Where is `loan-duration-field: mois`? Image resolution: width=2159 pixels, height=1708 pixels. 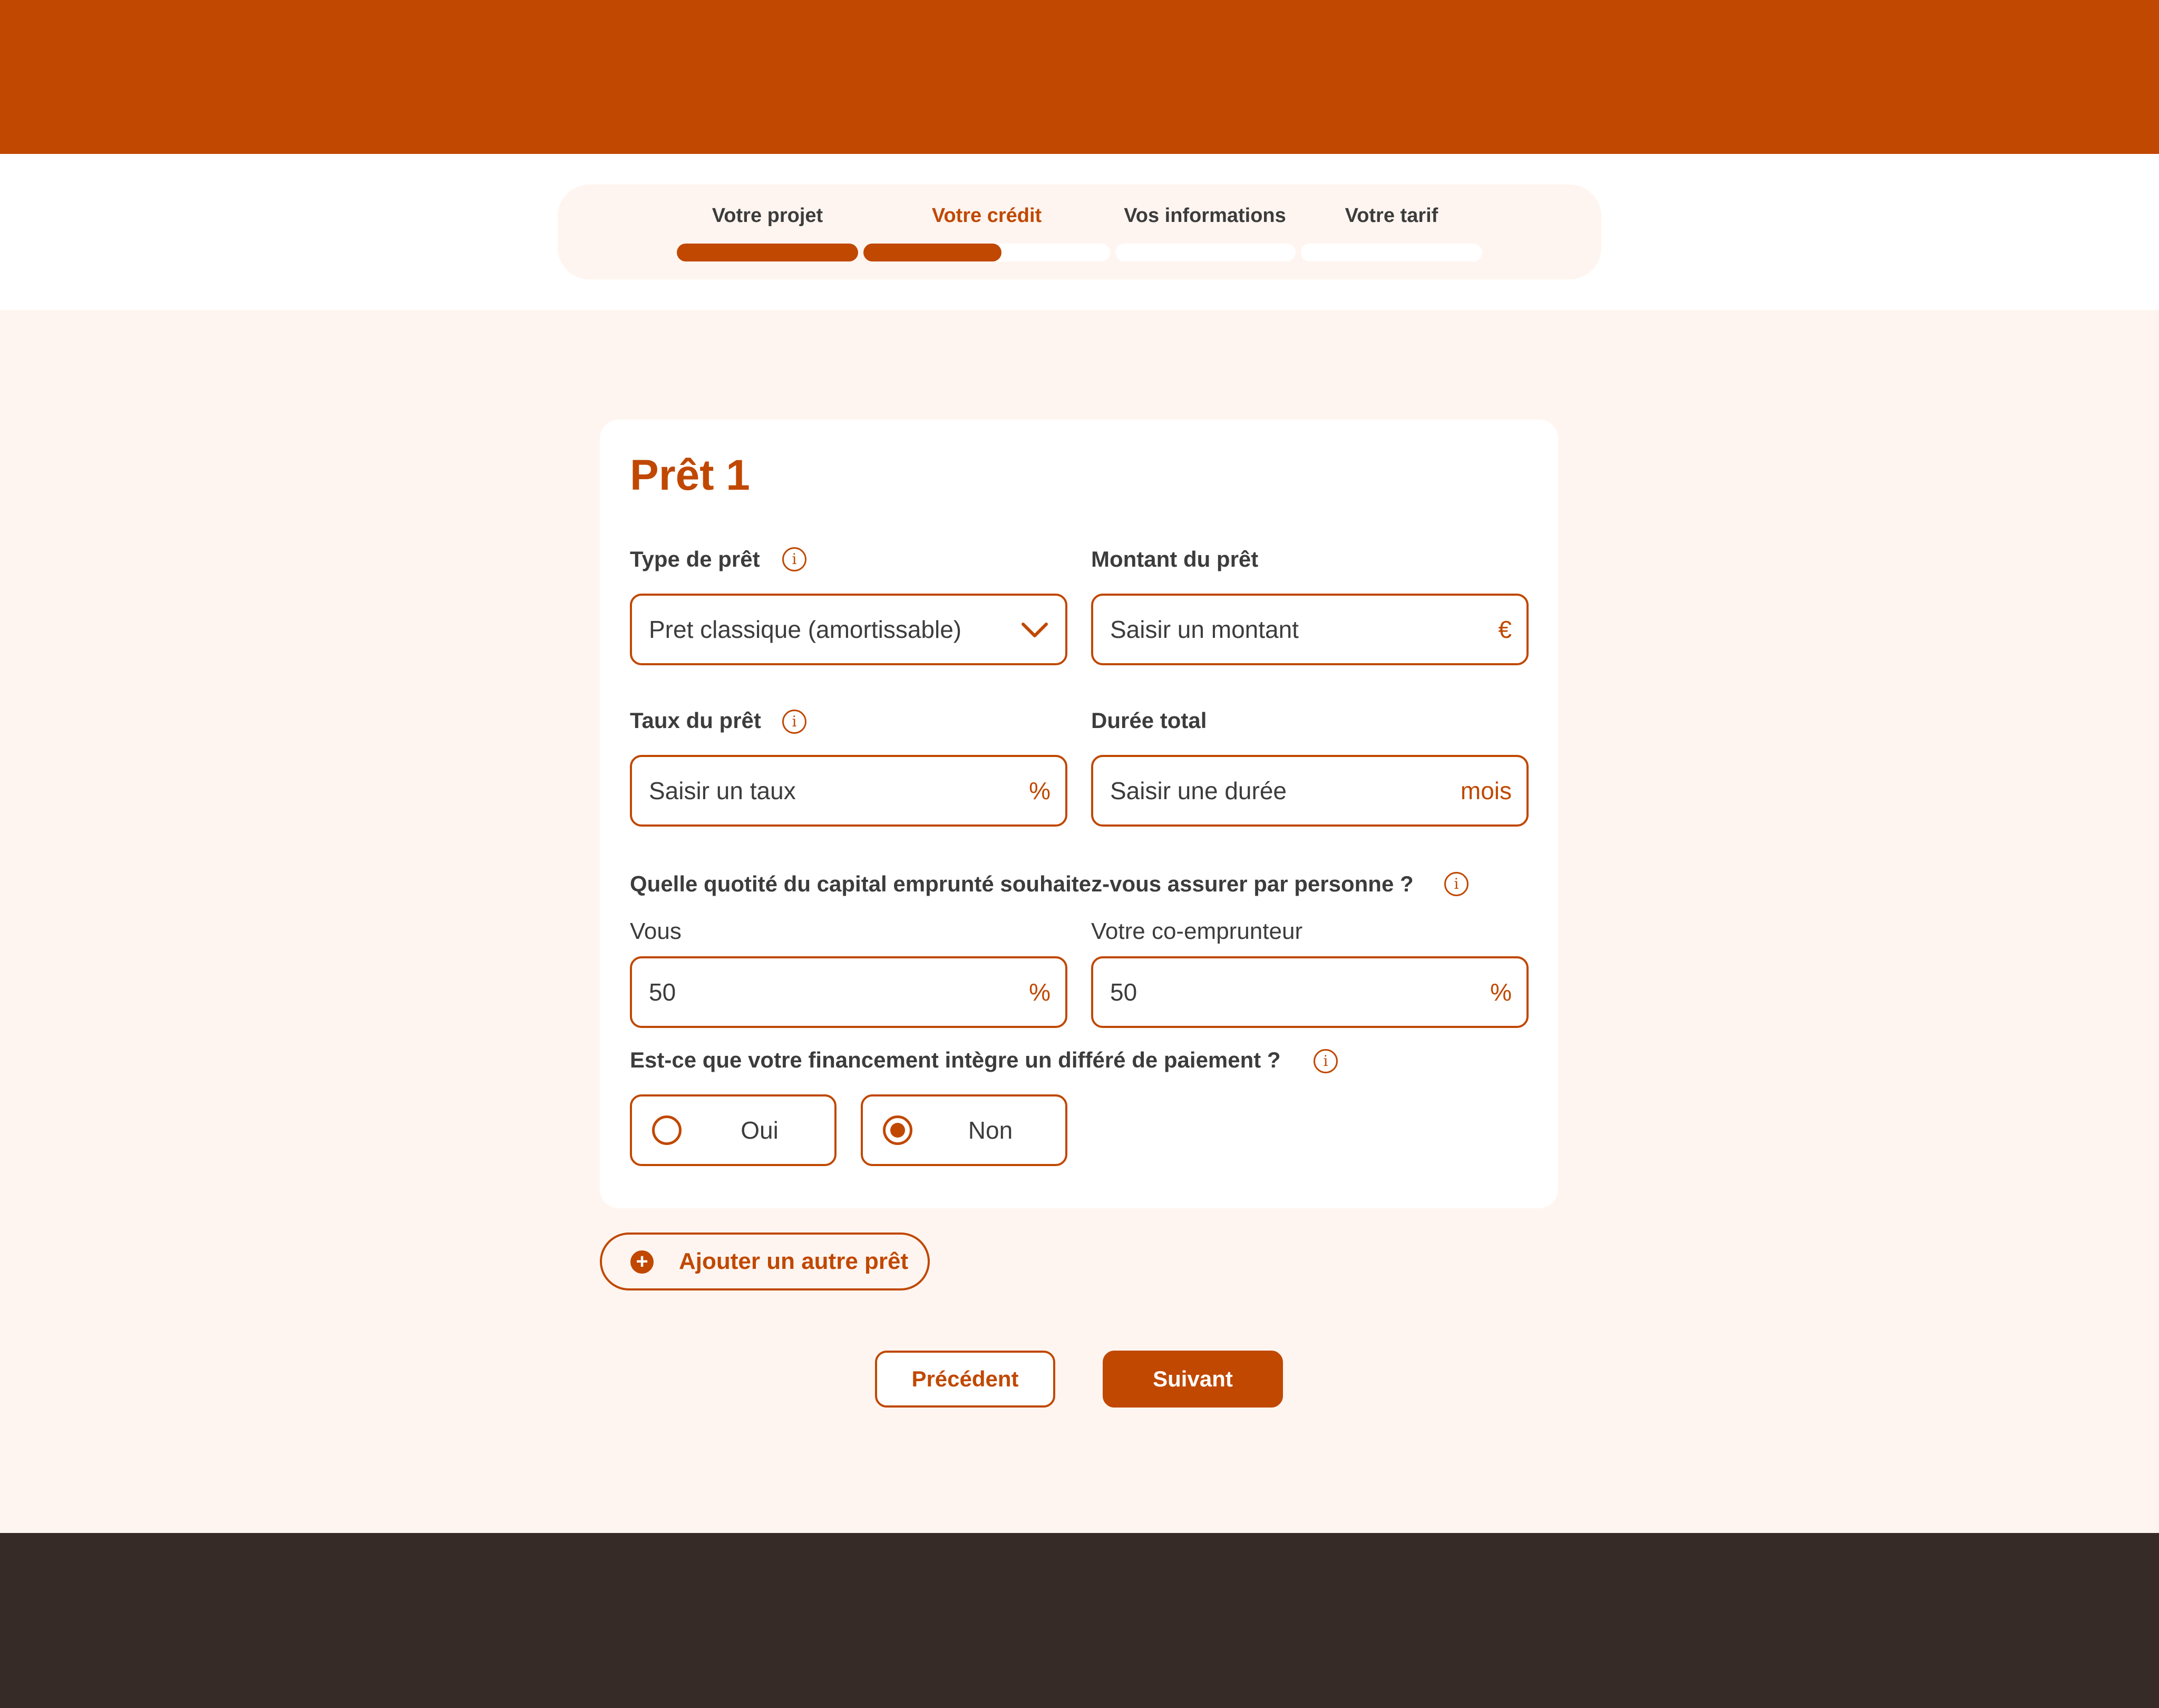
loan-duration-field: mois is located at coordinates (1310, 791).